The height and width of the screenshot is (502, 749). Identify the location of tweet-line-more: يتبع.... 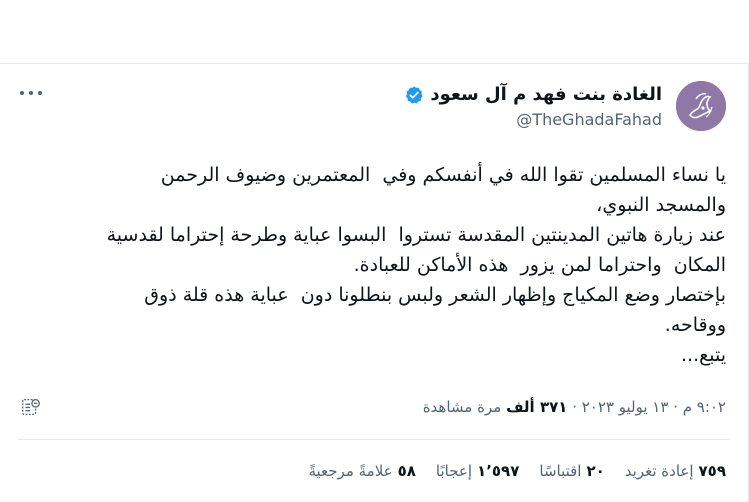
(373, 355).